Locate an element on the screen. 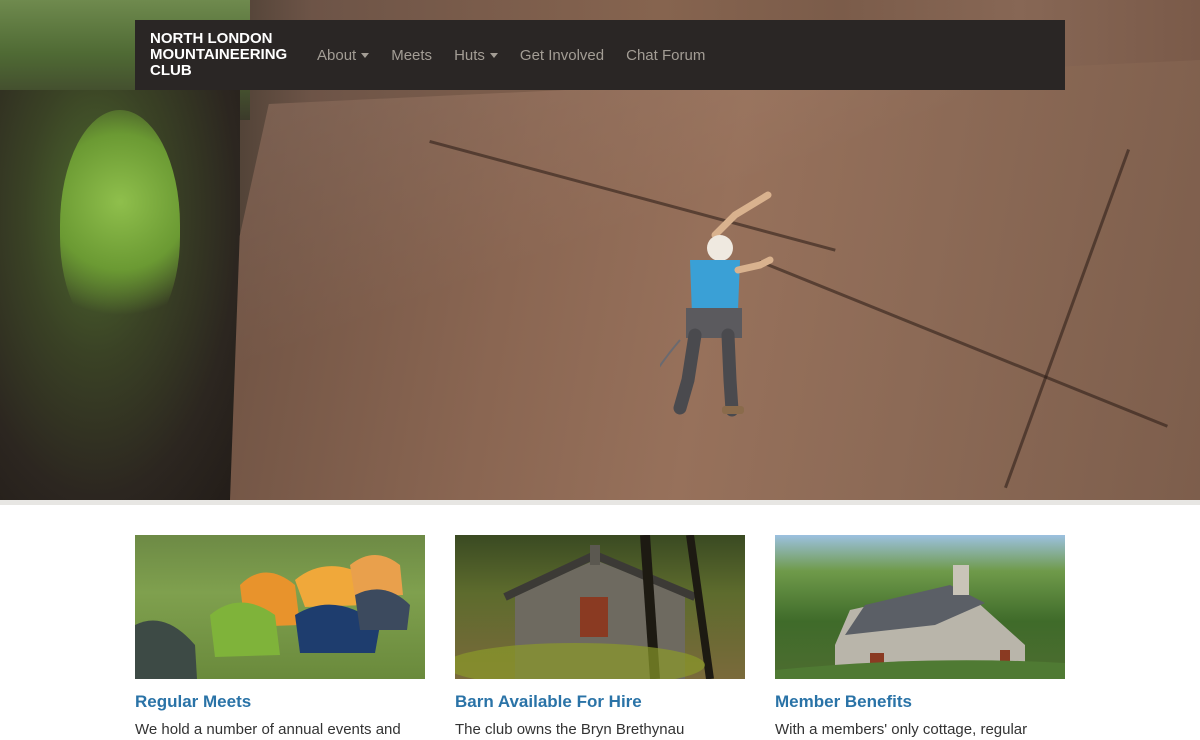 This screenshot has height=740, width=1200. nav-item-label: About is located at coordinates (337, 55).